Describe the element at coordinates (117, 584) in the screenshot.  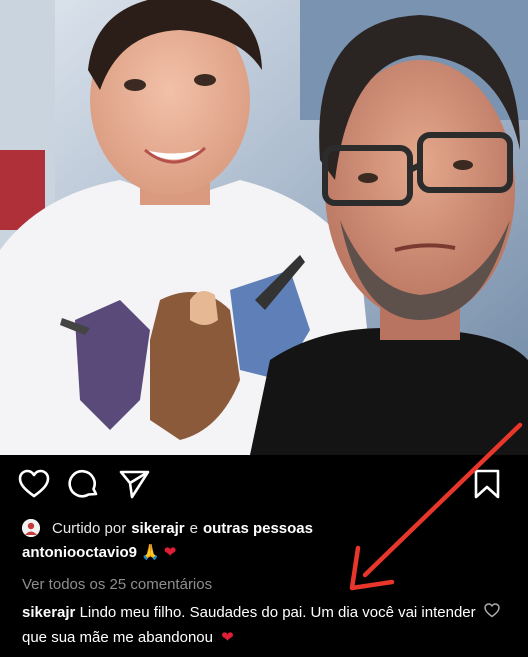
I see `view-all-comments-link: Ver todos os 25 comentários` at that location.